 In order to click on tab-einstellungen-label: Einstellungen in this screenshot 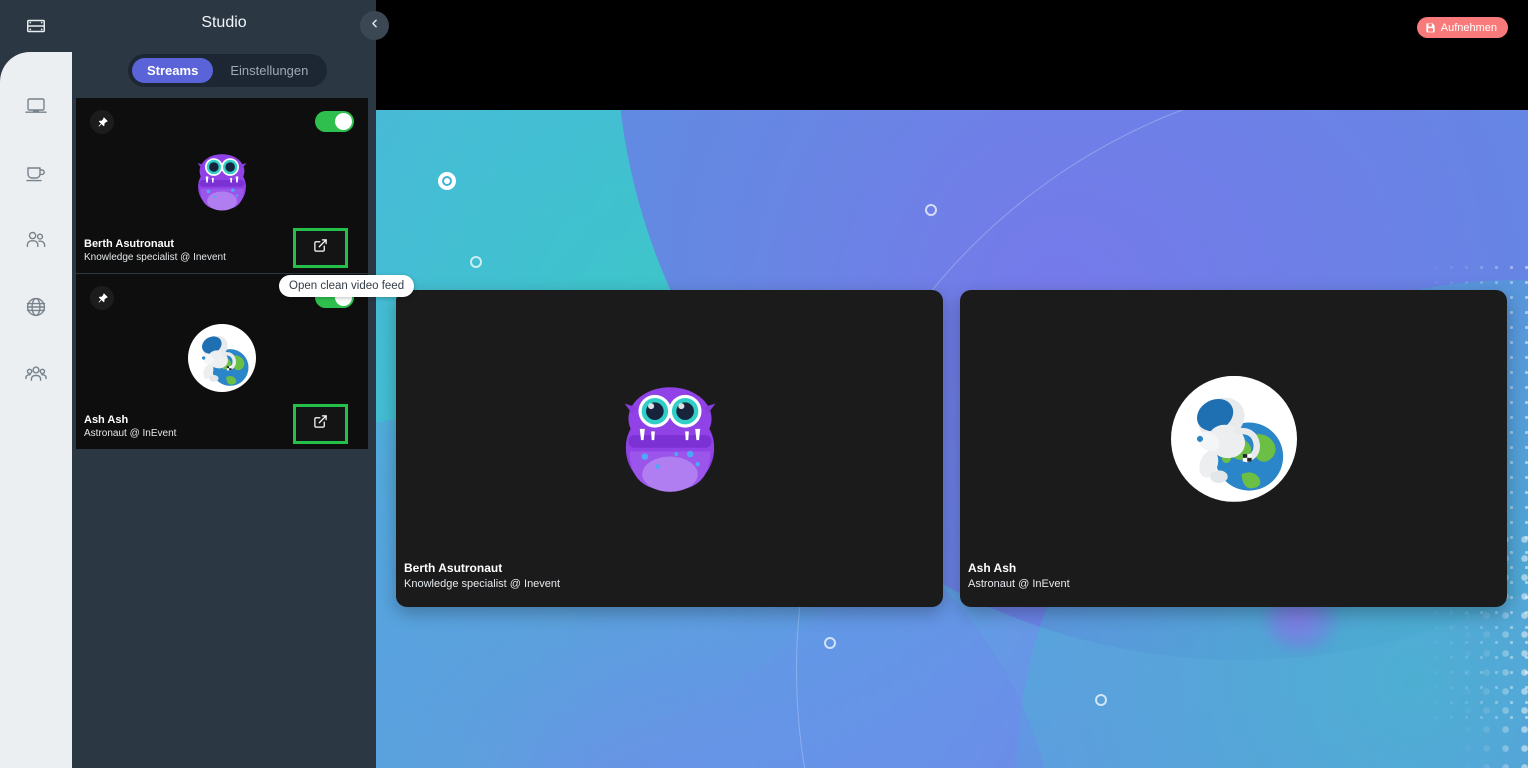, I will do `click(269, 70)`.